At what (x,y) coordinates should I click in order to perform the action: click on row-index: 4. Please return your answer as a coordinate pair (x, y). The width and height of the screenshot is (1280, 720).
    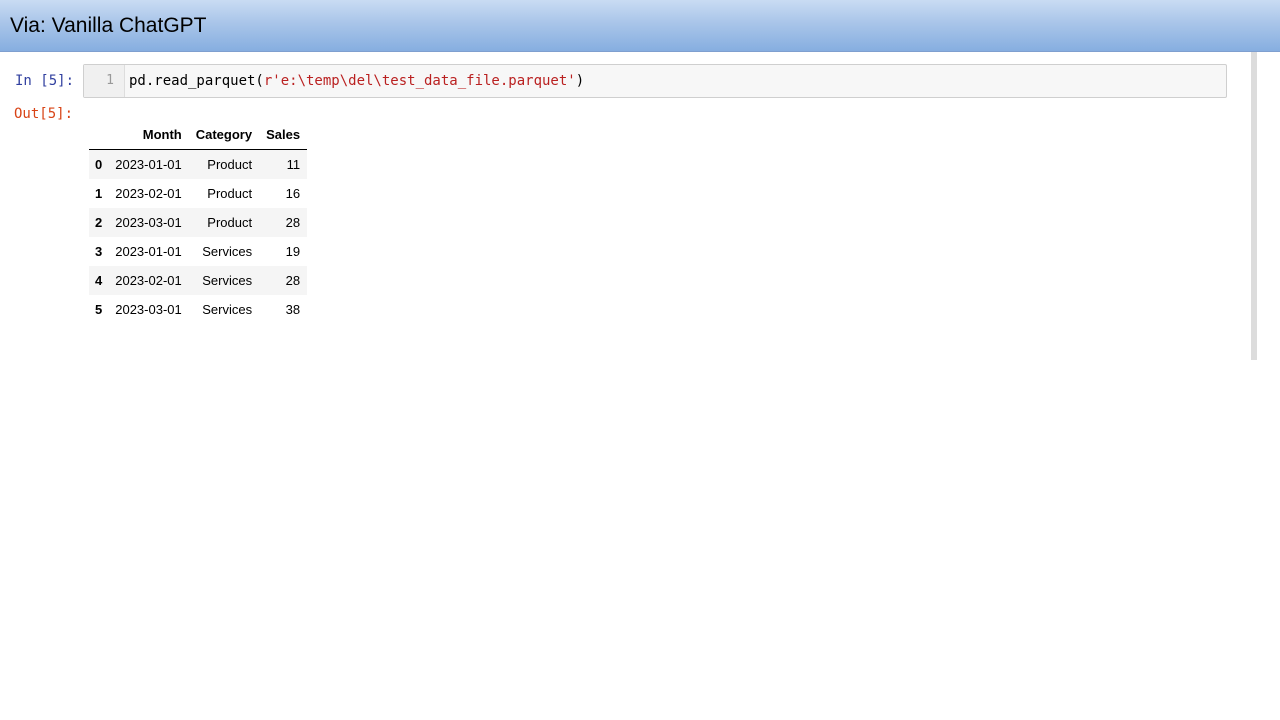
    Looking at the image, I should click on (99, 280).